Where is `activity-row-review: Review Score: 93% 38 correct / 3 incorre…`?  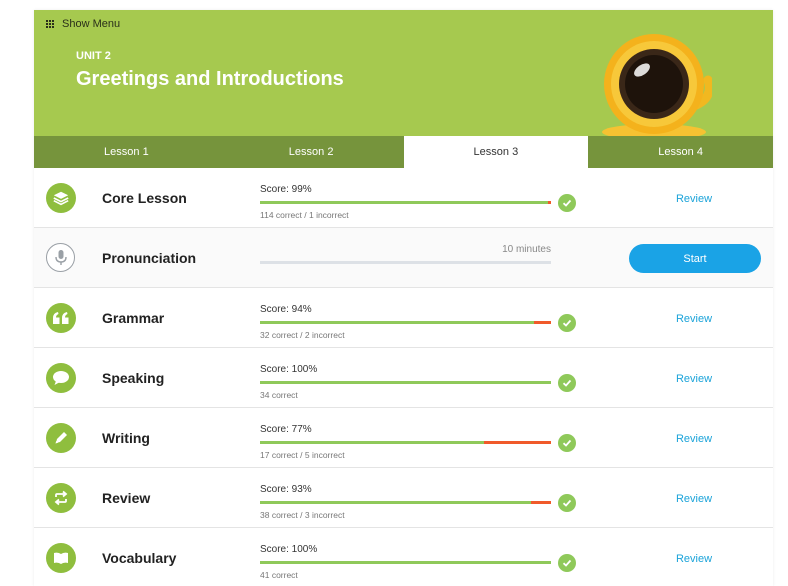 activity-row-review: Review Score: 93% 38 correct / 3 incorre… is located at coordinates (403, 498).